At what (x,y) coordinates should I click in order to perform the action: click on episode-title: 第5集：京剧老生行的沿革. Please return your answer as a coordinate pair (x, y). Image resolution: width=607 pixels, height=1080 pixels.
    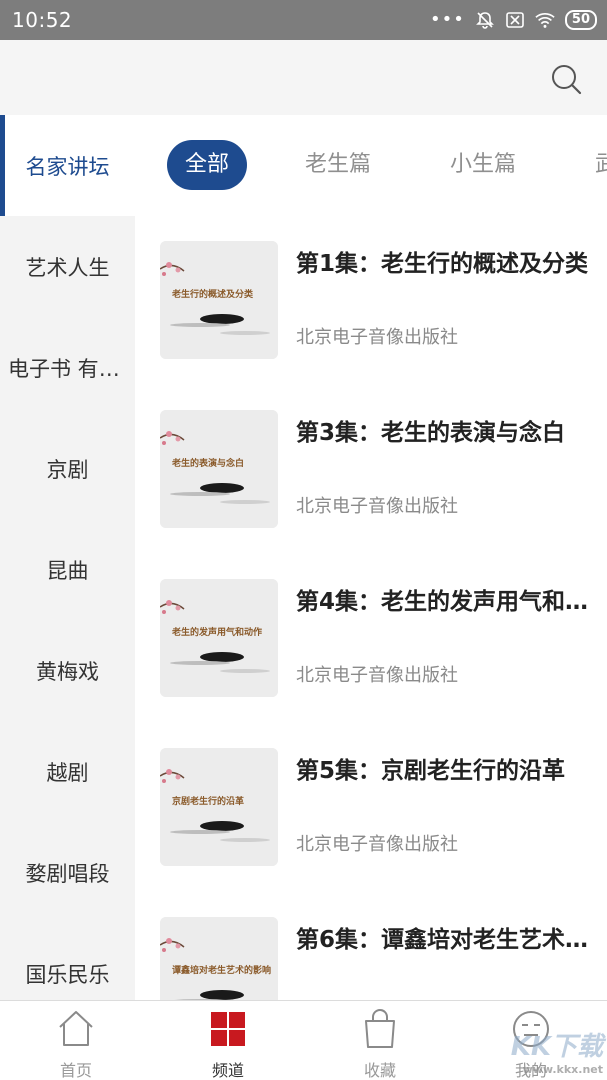
    Looking at the image, I should click on (431, 771).